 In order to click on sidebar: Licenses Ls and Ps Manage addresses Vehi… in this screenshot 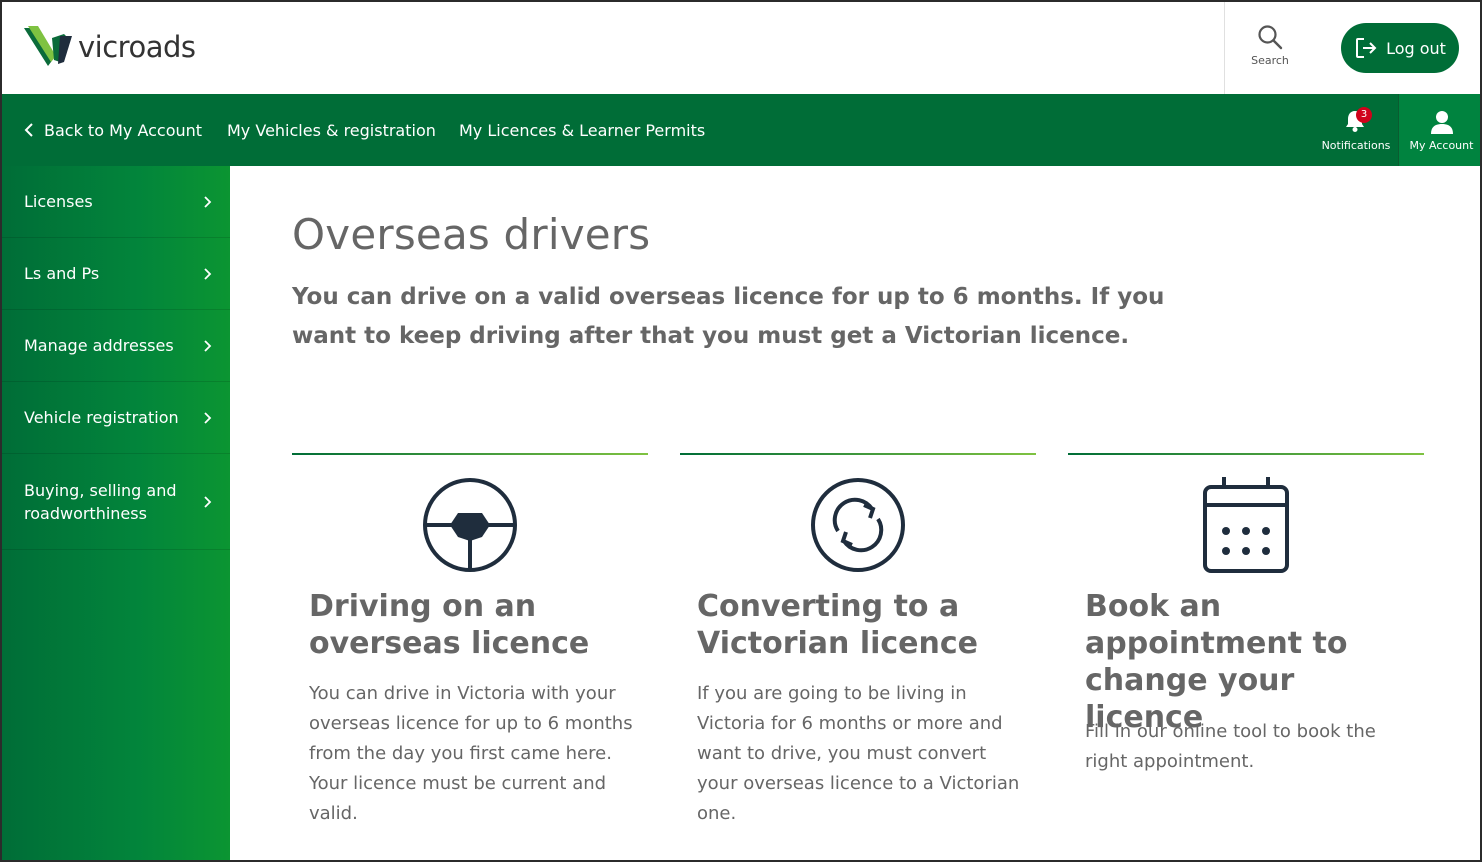, I will do `click(116, 513)`.